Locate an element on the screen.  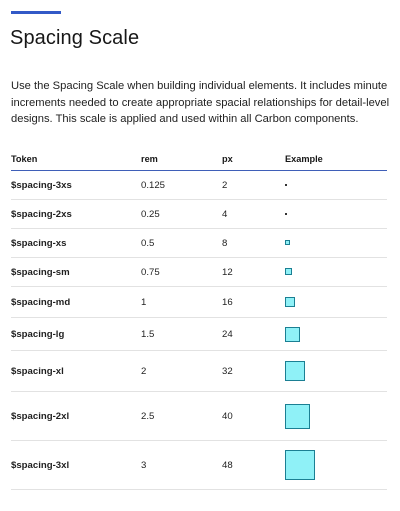
rem-cell: 1.5 is located at coordinates (181, 334).